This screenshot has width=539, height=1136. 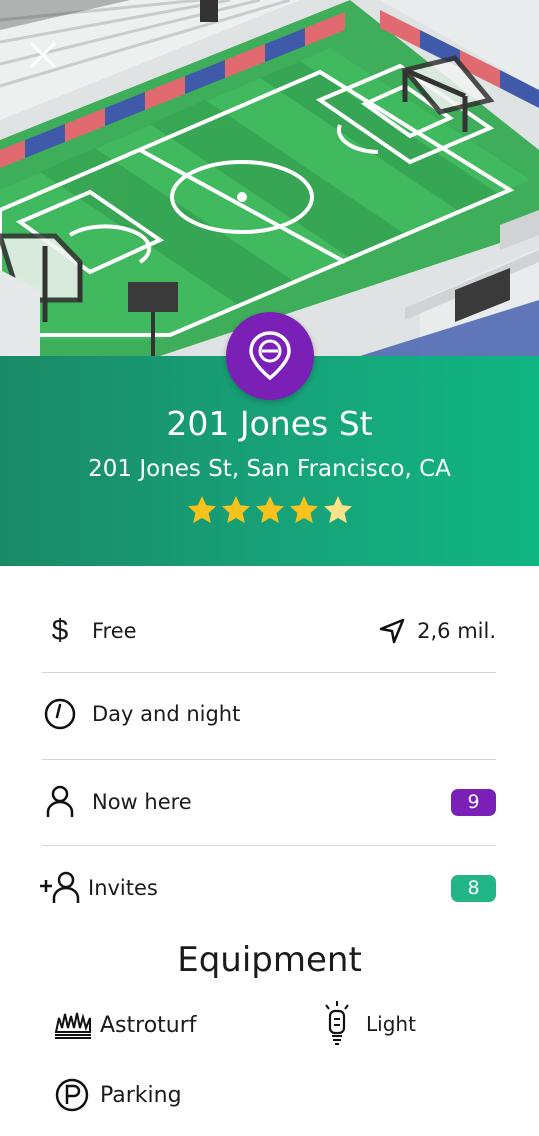 What do you see at coordinates (60, 887) in the screenshot?
I see `add-person-icon` at bounding box center [60, 887].